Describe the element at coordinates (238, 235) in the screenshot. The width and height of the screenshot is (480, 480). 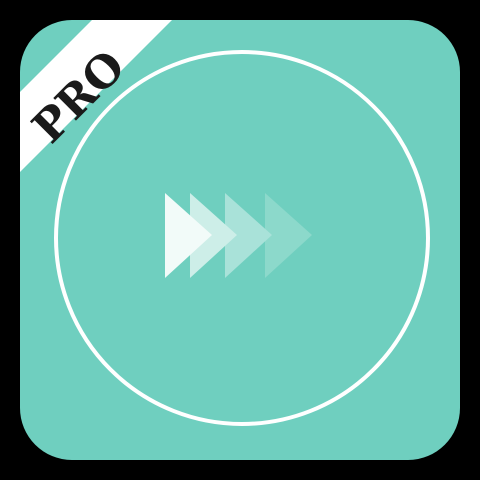
I see `fast-forward-icon` at that location.